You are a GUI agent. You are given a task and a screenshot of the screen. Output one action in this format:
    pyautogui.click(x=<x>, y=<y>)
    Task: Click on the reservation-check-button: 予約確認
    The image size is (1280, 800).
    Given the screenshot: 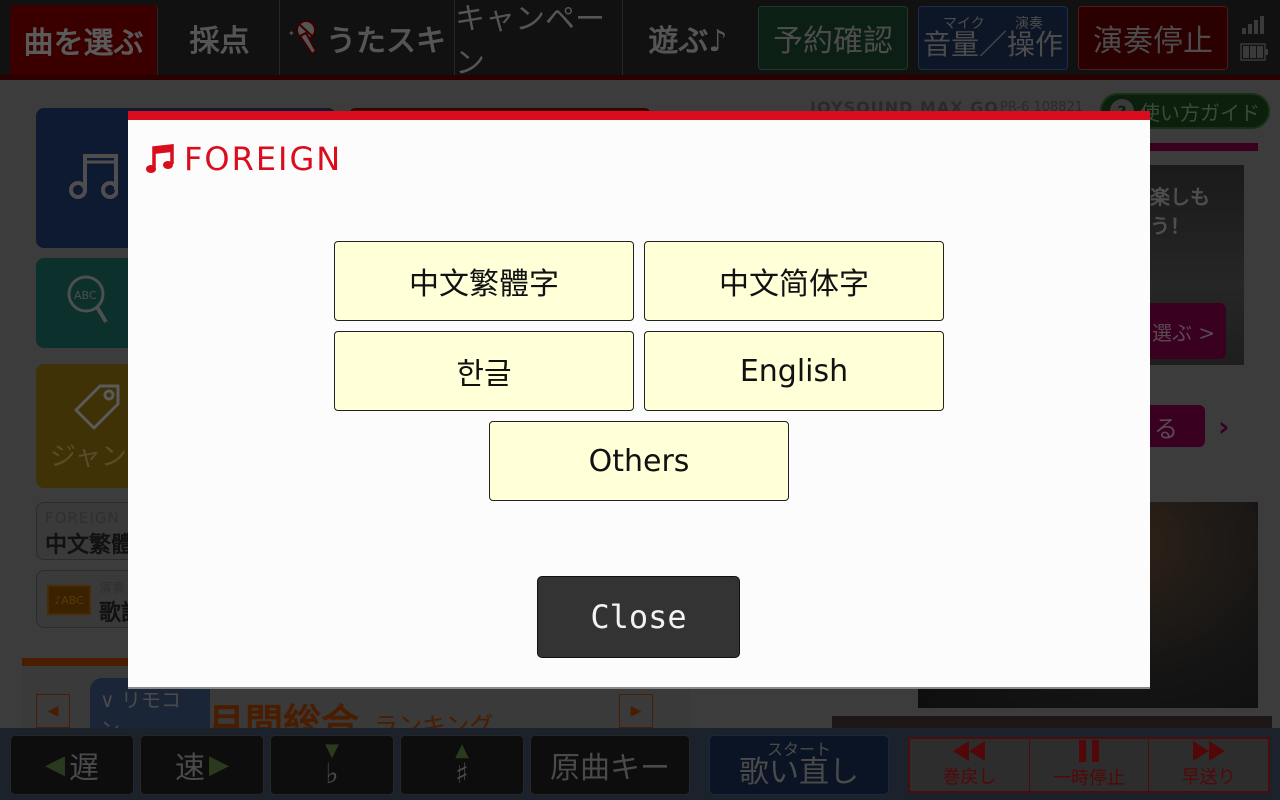 What is the action you would take?
    pyautogui.click(x=833, y=38)
    